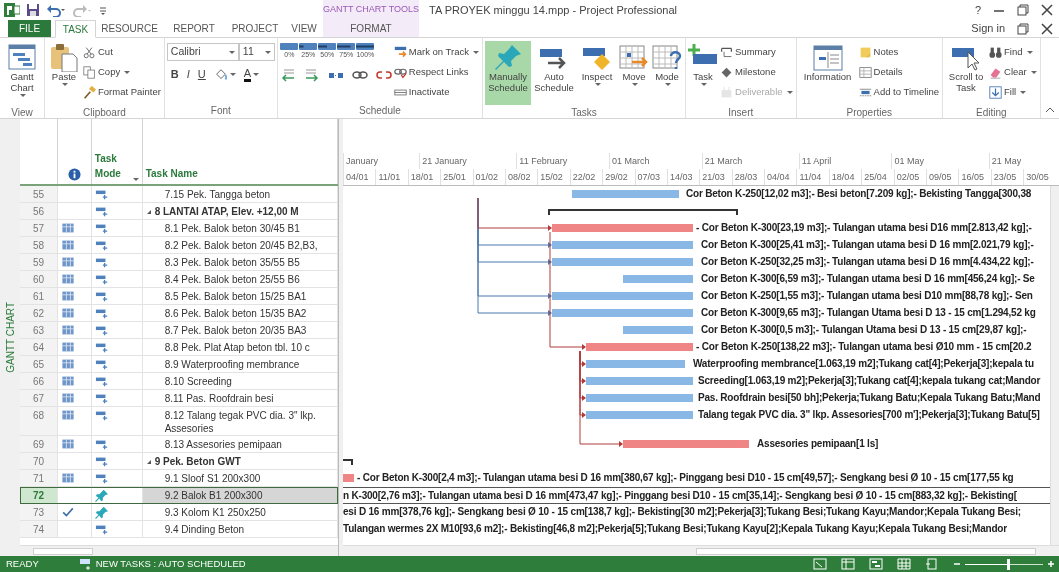 The width and height of the screenshot is (1059, 572). What do you see at coordinates (703, 73) in the screenshot?
I see `ribbon-button: Task` at bounding box center [703, 73].